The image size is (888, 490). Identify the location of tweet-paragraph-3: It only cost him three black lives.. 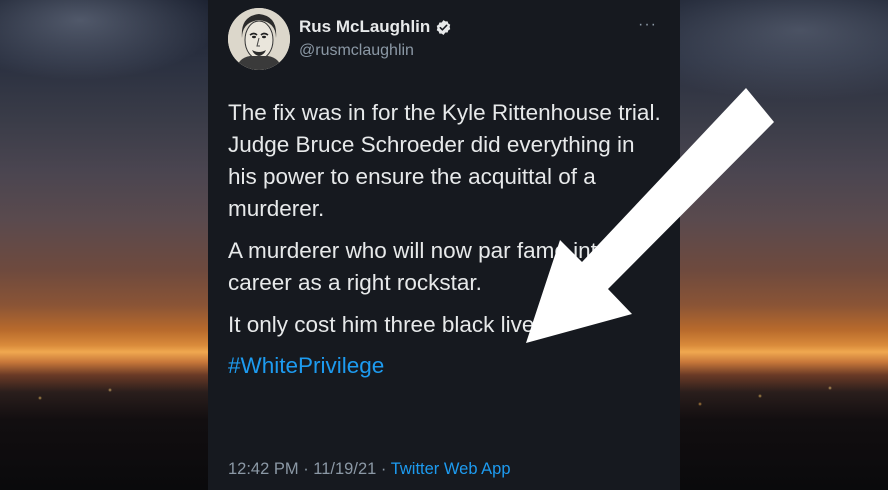
(390, 324).